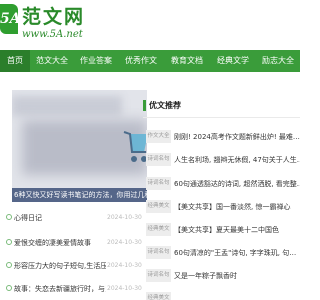  I want to click on nav-item-home: 首页, so click(15, 61).